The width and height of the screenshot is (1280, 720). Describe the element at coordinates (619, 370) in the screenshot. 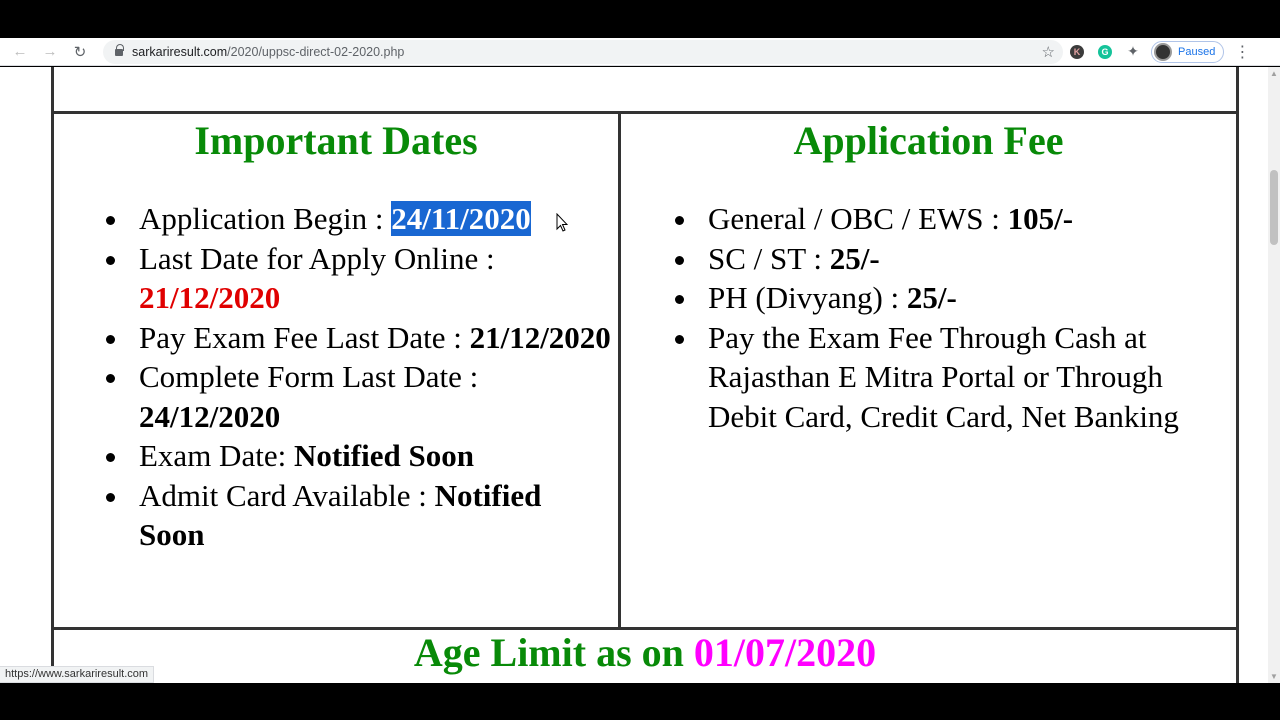

I see `table-divider-vertical` at that location.